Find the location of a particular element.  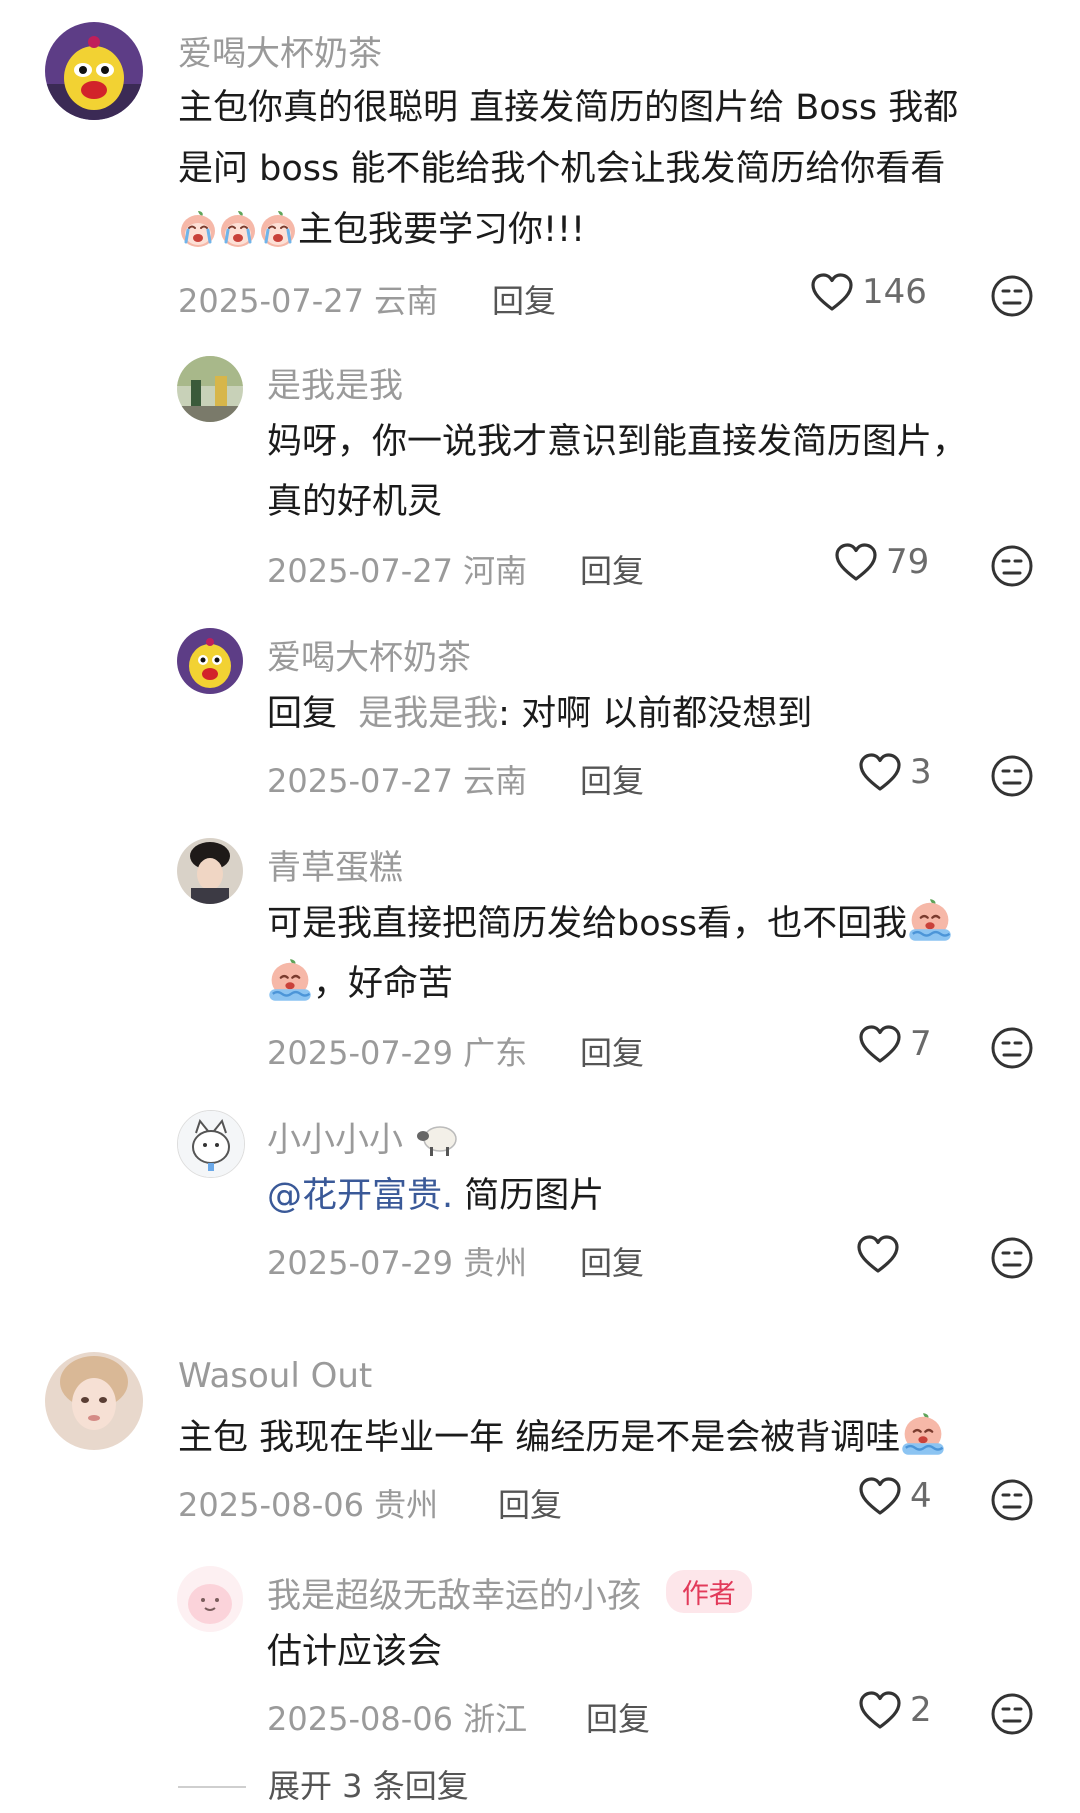

cat-avatar-icon is located at coordinates (211, 1144).